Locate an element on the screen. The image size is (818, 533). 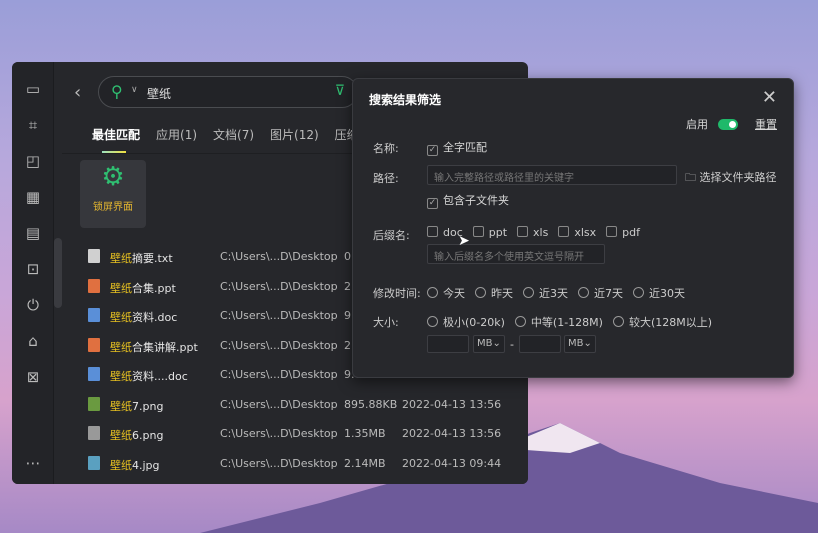
file-name: 壁纸6.png is located at coordinates (136, 435).